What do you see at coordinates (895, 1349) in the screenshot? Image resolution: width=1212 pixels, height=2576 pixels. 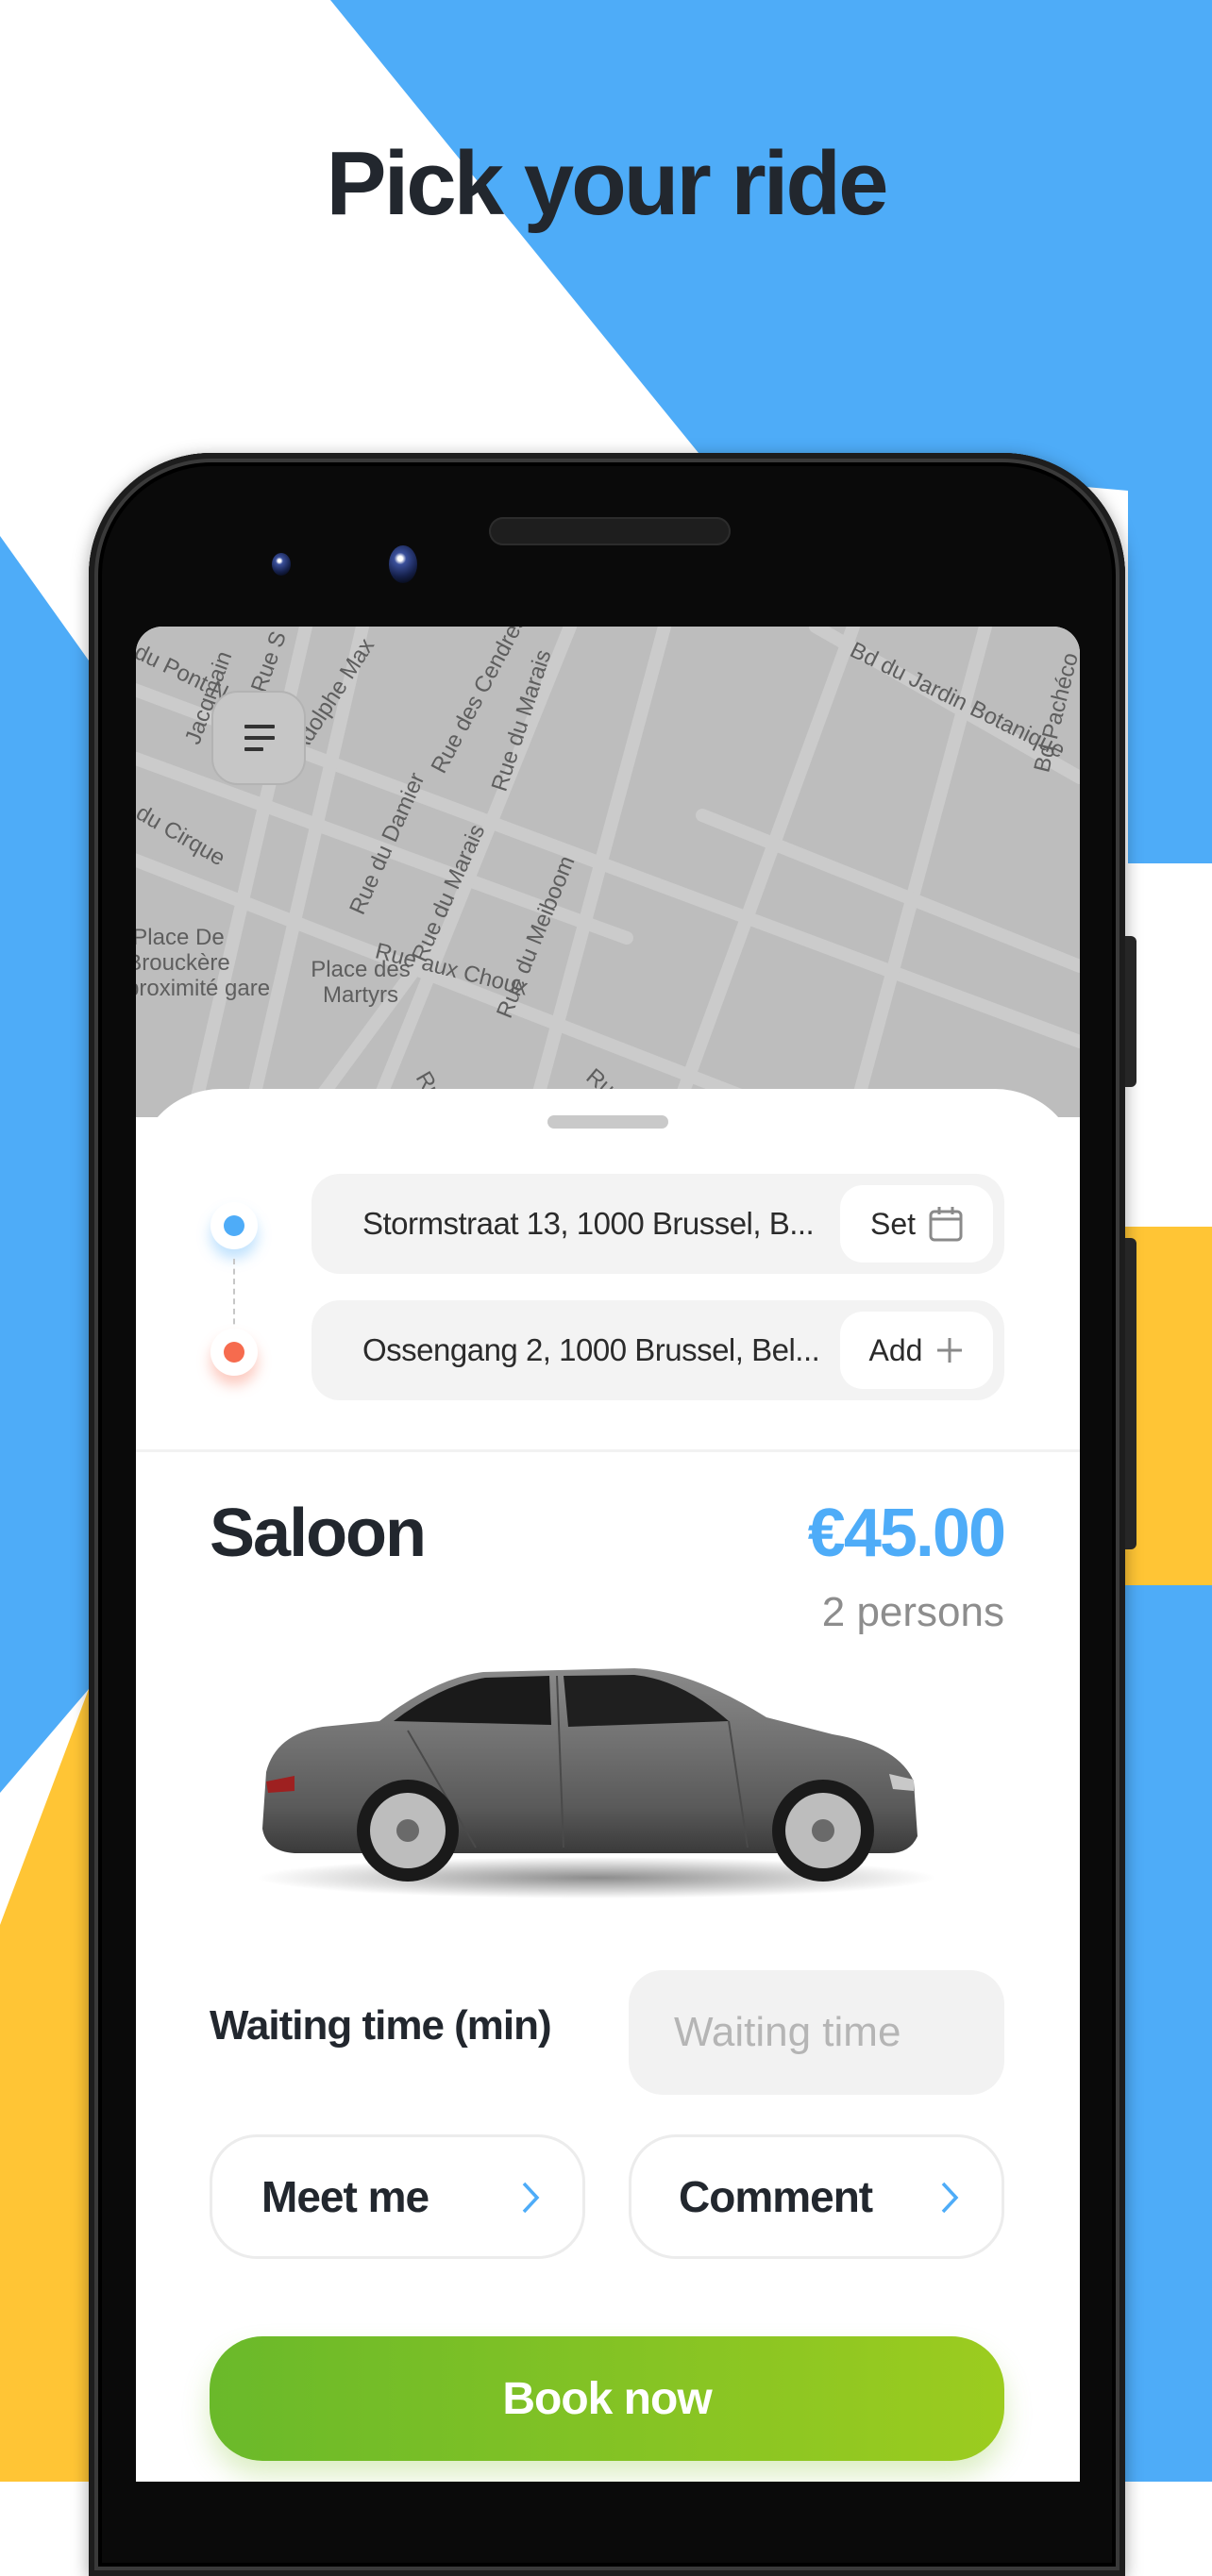 I see `add-label: Add` at bounding box center [895, 1349].